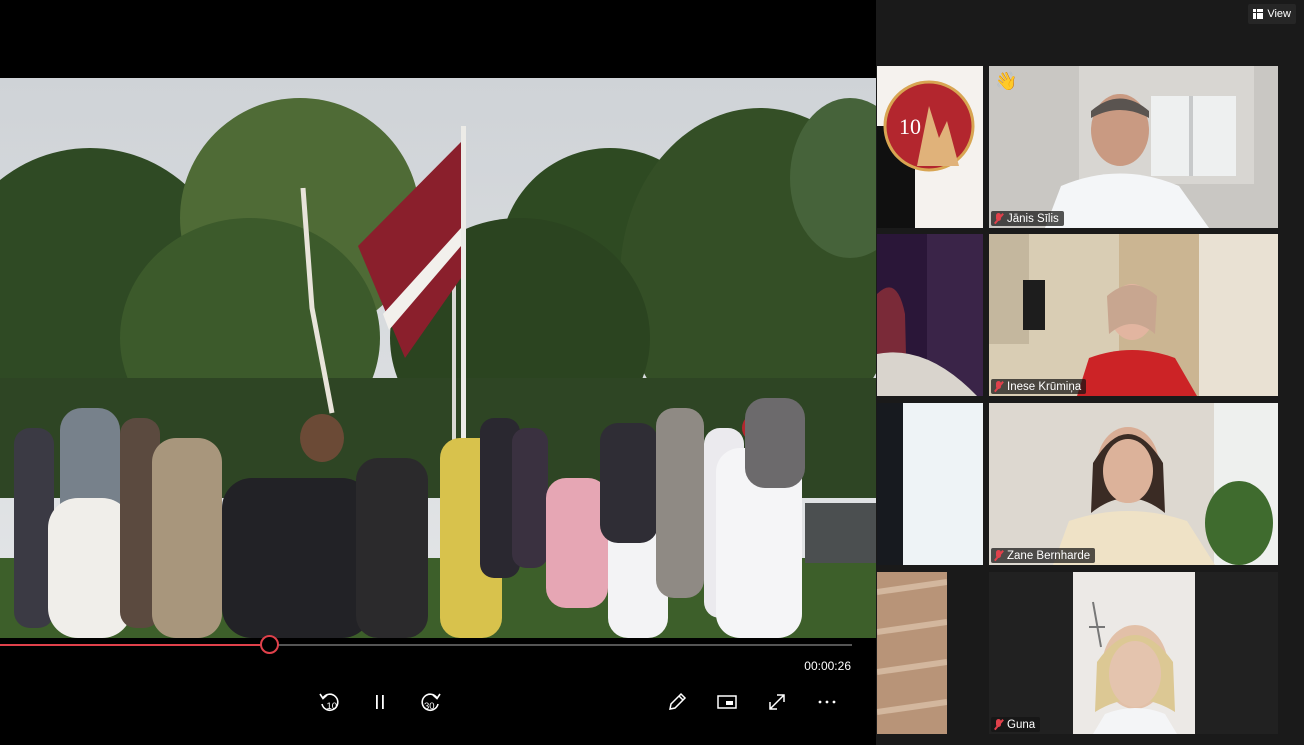 Image resolution: width=1304 pixels, height=745 pixels. I want to click on participant-tile-zane-bernharde: Zane Bernharde, so click(1133, 484).